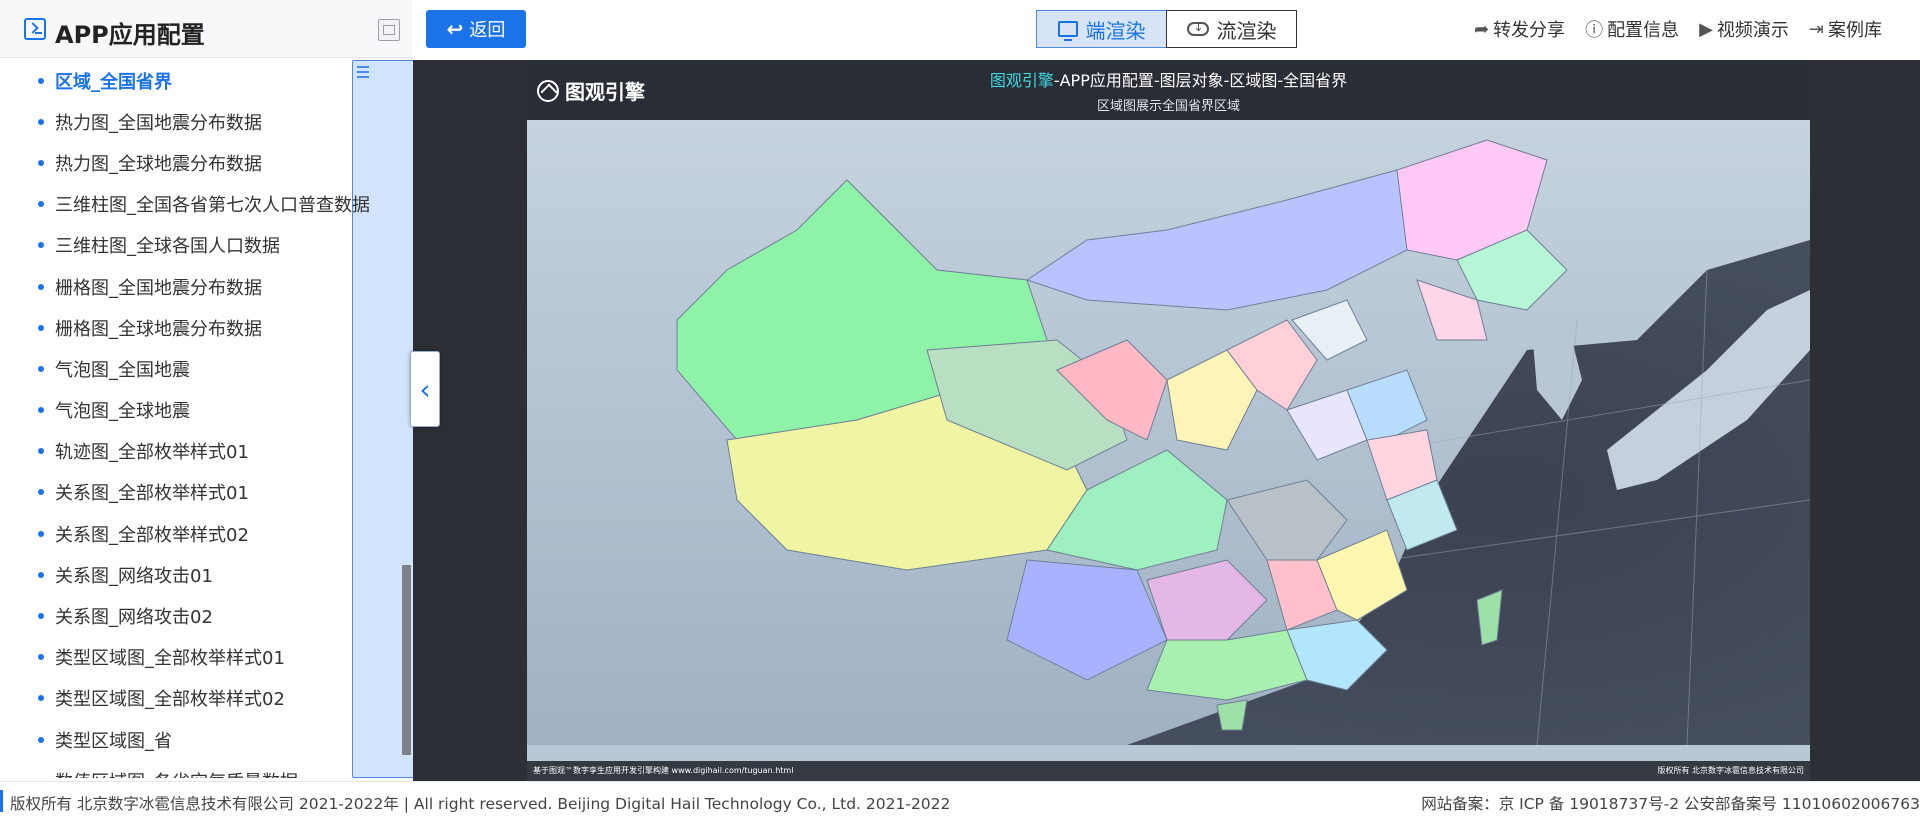  What do you see at coordinates (152, 494) in the screenshot?
I see `list-item-label: 关系图_全部枚举样式01` at bounding box center [152, 494].